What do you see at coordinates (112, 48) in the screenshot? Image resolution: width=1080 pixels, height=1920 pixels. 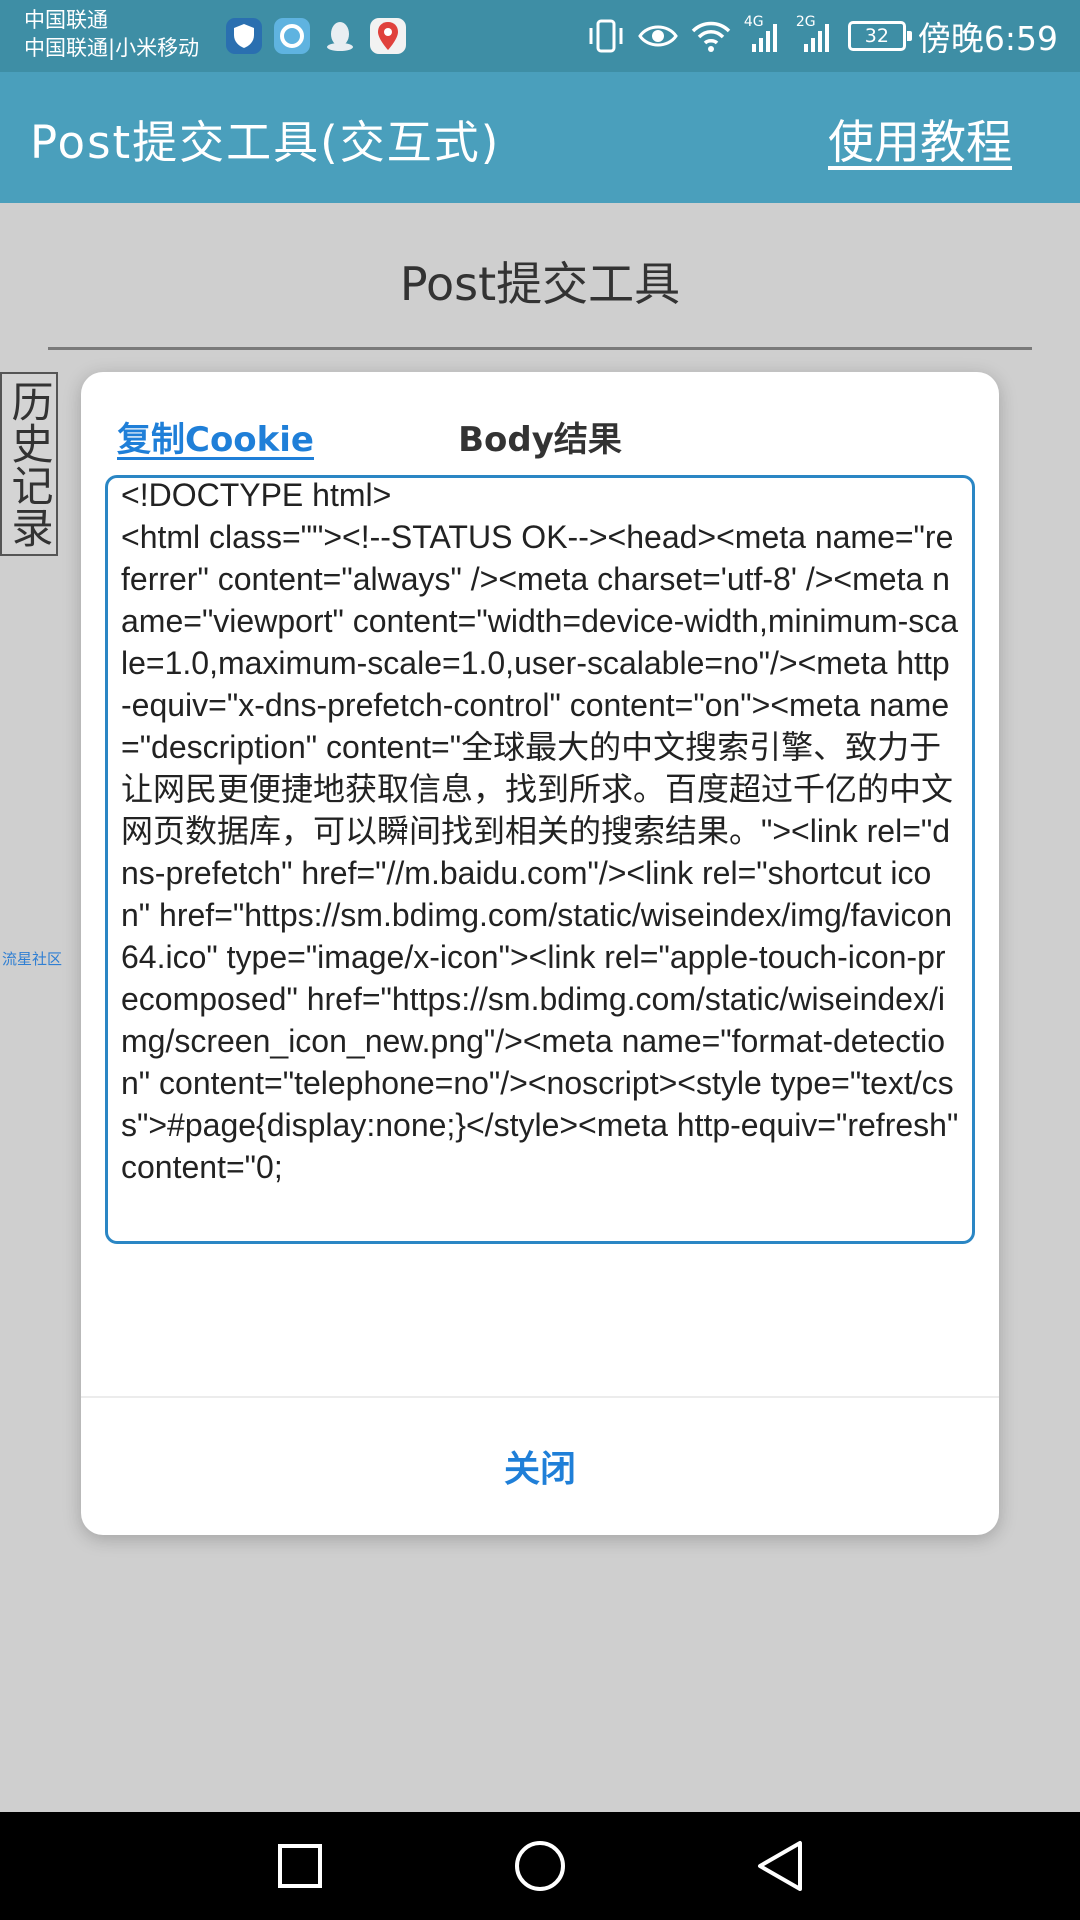 I see `carrier-line-2: 中国联通|小米移动` at bounding box center [112, 48].